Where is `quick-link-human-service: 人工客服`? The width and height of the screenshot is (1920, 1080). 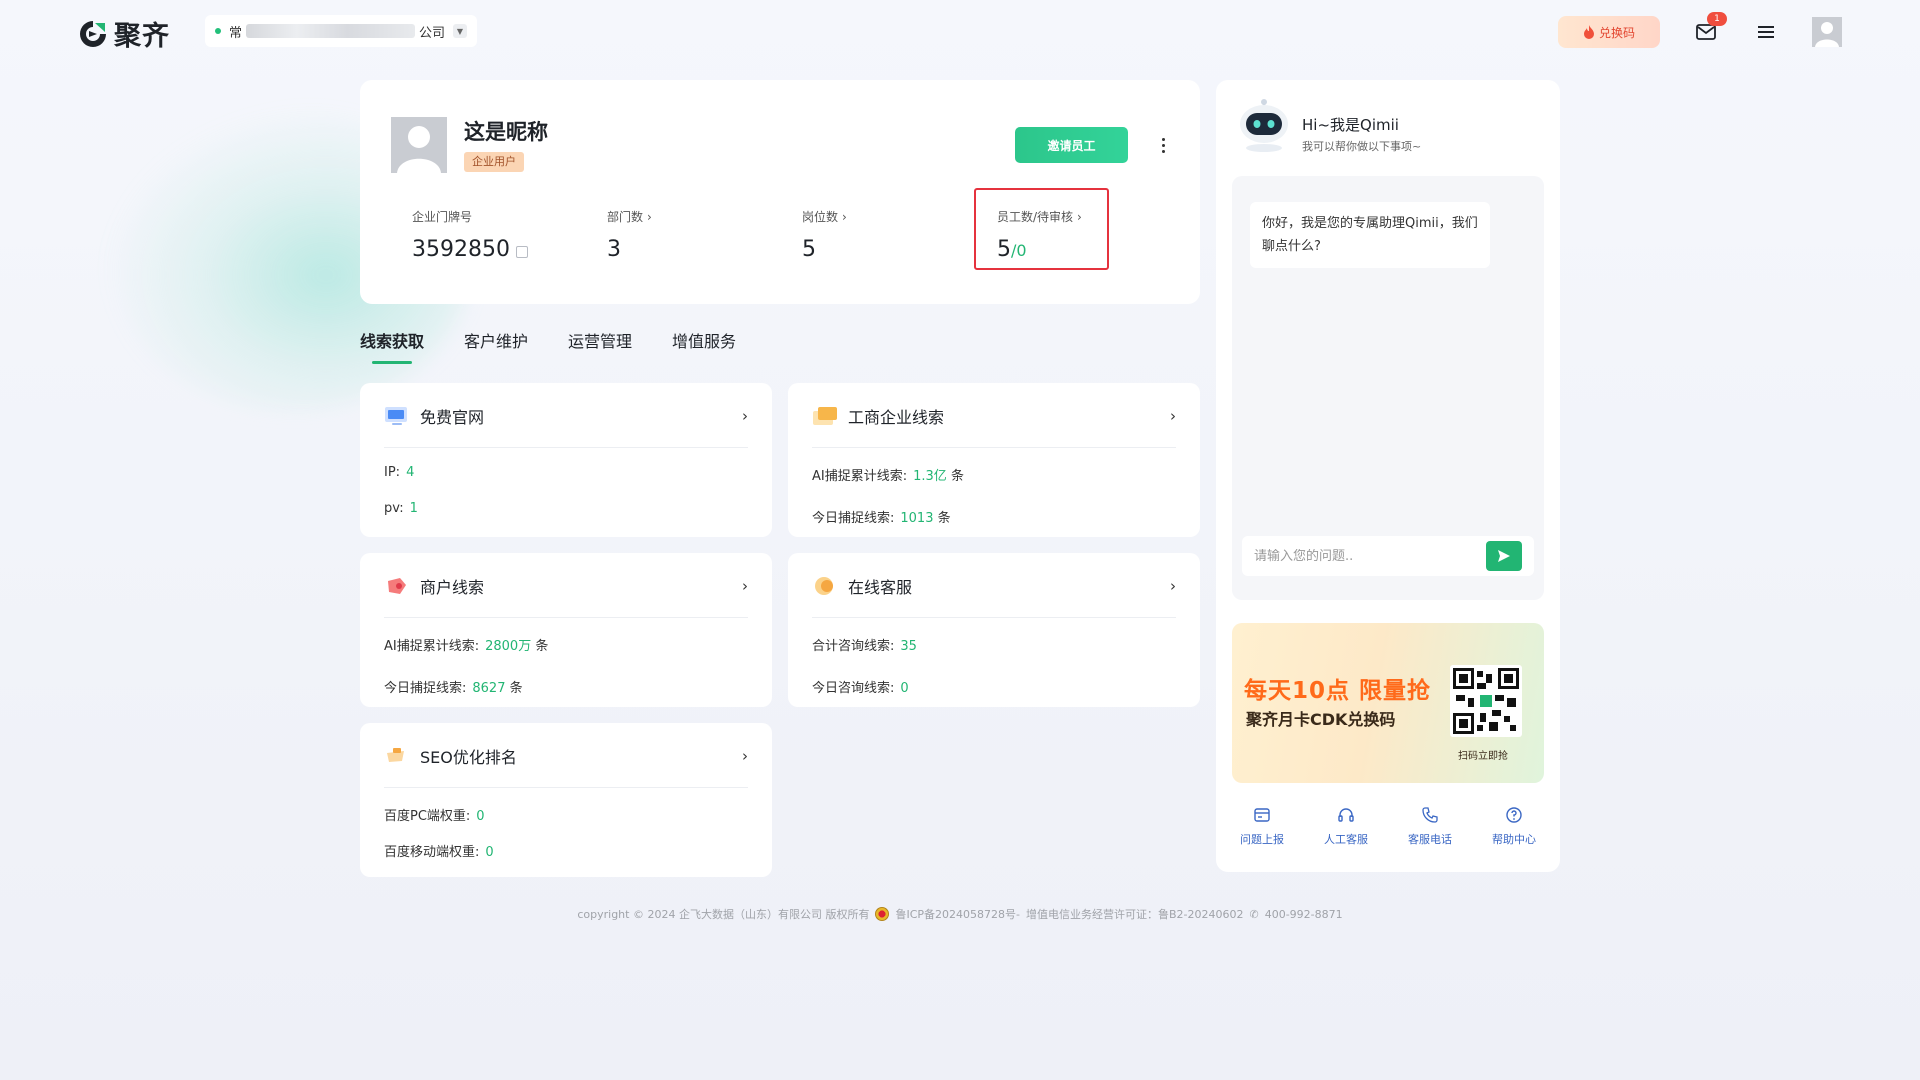 quick-link-human-service: 人工客服 is located at coordinates (1346, 826).